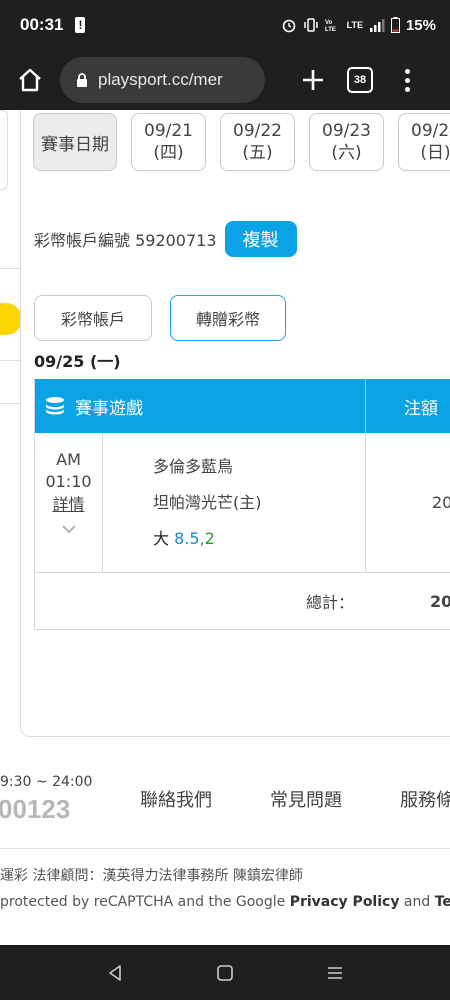 The height and width of the screenshot is (1000, 450). I want to click on recents-icon, so click(335, 972).